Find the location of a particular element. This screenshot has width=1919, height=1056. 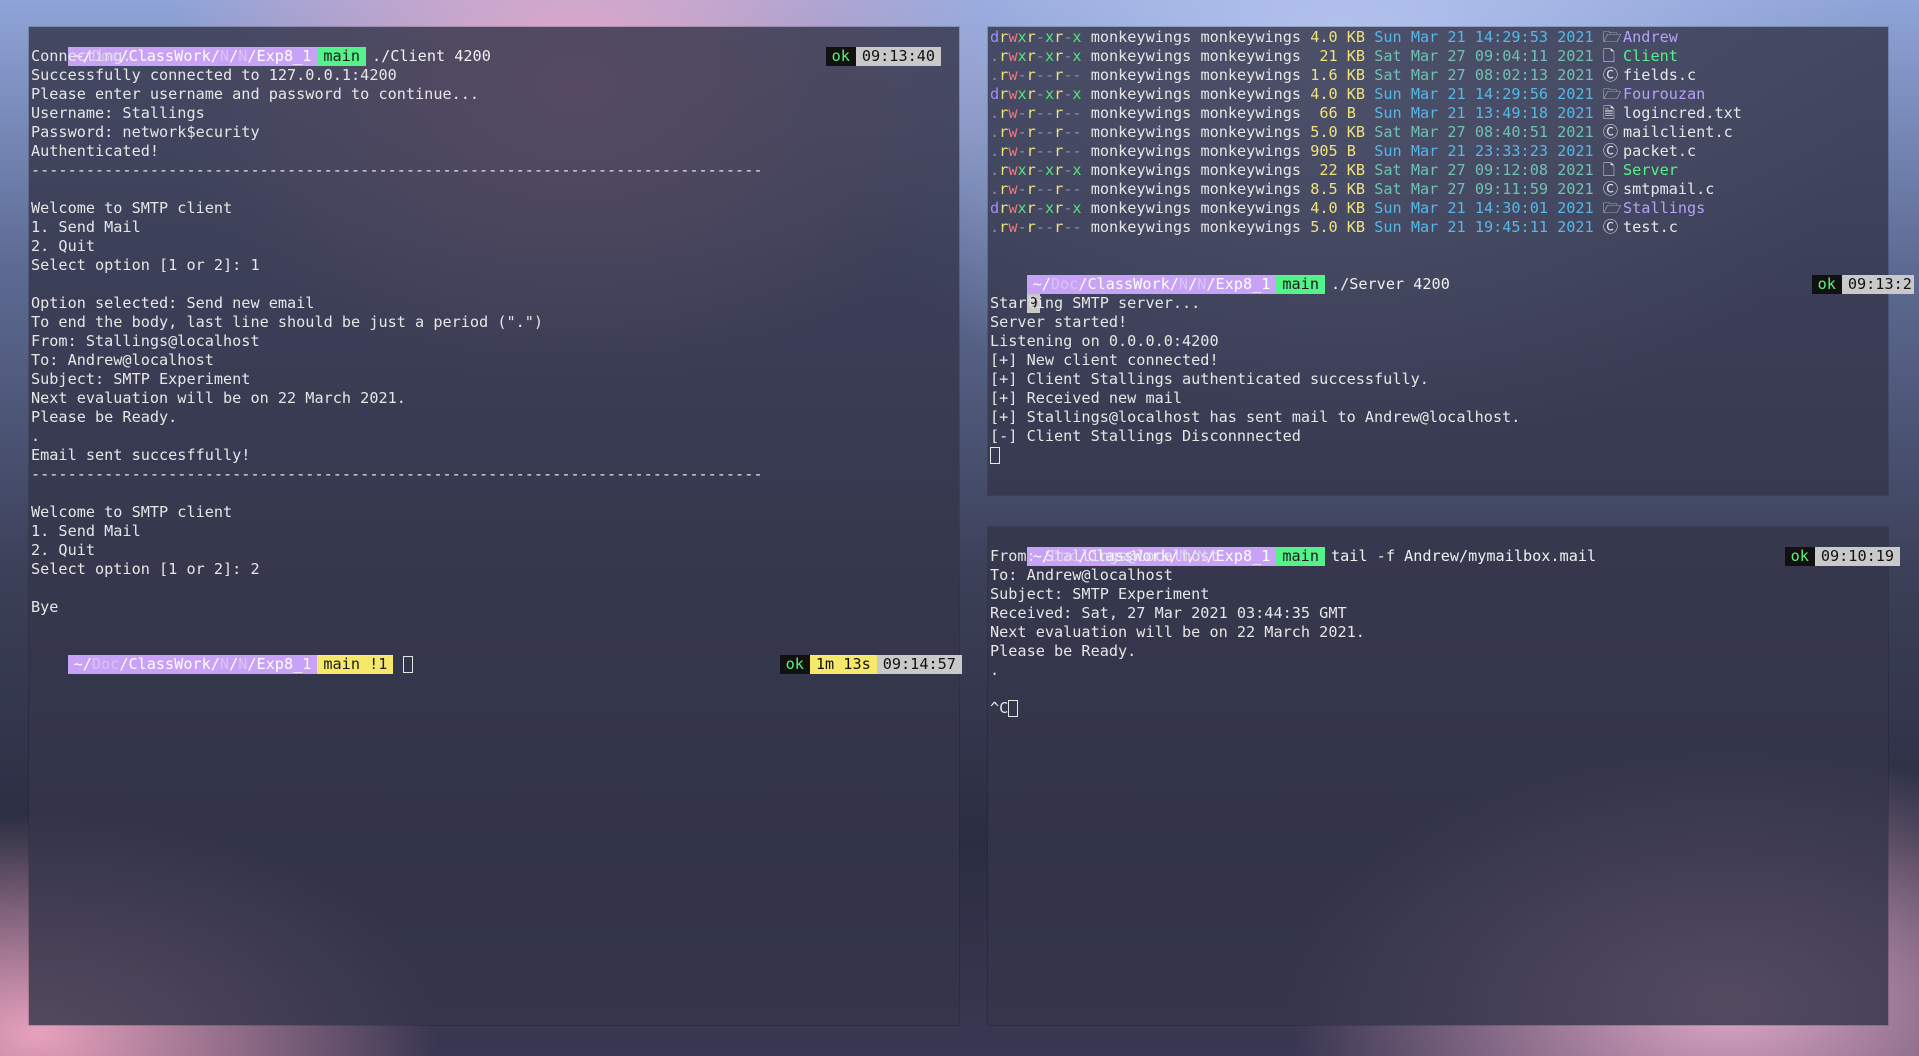

command-duration: 1m 13s is located at coordinates (843, 664).